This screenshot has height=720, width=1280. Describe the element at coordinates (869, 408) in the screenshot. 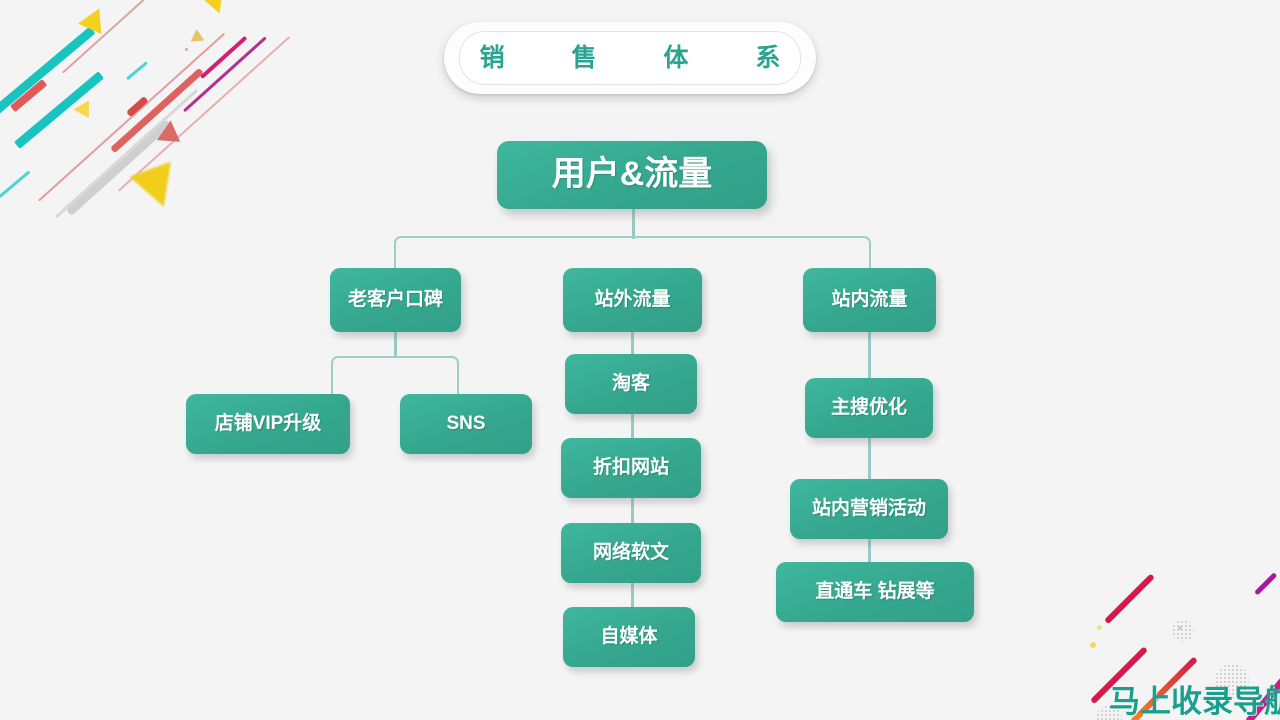

I see `node-main-search: 主搜优化` at that location.